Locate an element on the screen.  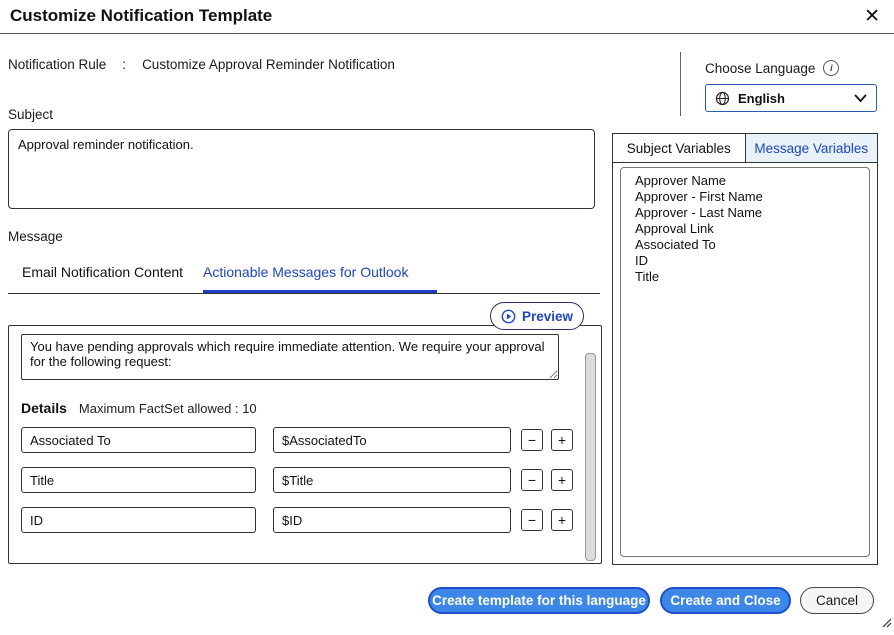
create-and-close-button: Create and Close is located at coordinates (725, 600).